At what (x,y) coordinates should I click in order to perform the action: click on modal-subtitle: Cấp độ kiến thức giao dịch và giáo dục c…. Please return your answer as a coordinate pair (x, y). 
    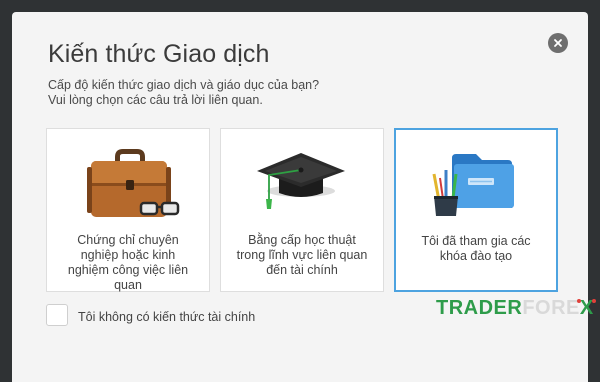
    Looking at the image, I should click on (228, 93).